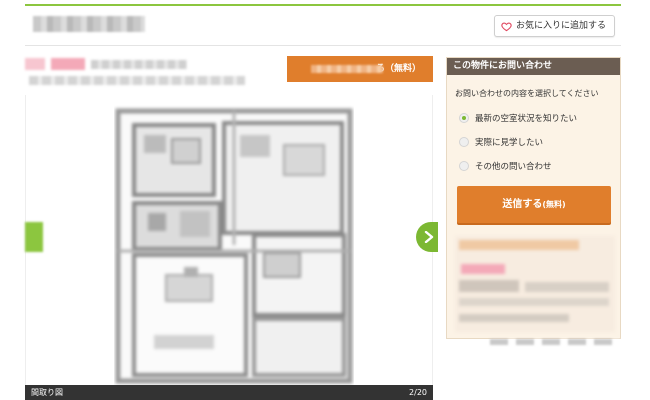 Image resolution: width=650 pixels, height=400 pixels. What do you see at coordinates (535, 284) in the screenshot?
I see `contact-info-blurred` at bounding box center [535, 284].